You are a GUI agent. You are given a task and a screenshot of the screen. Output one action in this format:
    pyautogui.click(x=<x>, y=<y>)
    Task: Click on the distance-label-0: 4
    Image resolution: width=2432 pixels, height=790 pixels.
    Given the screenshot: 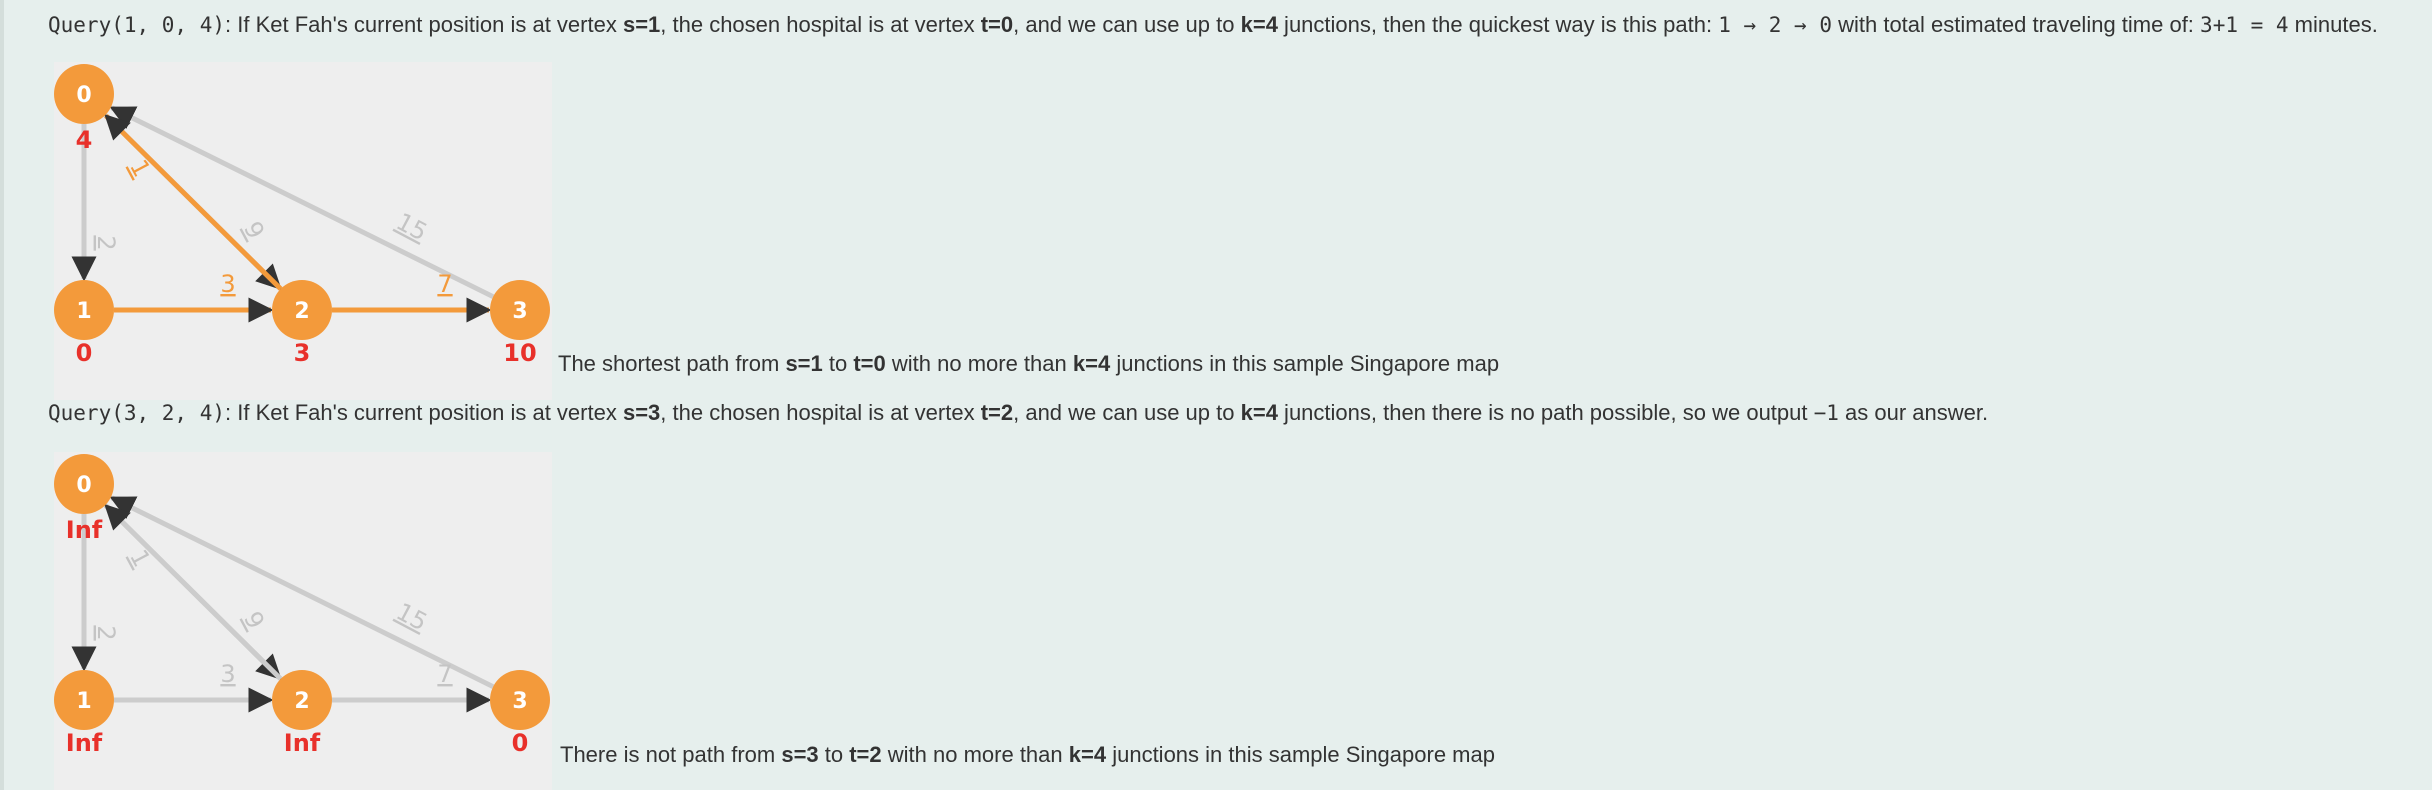 What is the action you would take?
    pyautogui.click(x=84, y=140)
    